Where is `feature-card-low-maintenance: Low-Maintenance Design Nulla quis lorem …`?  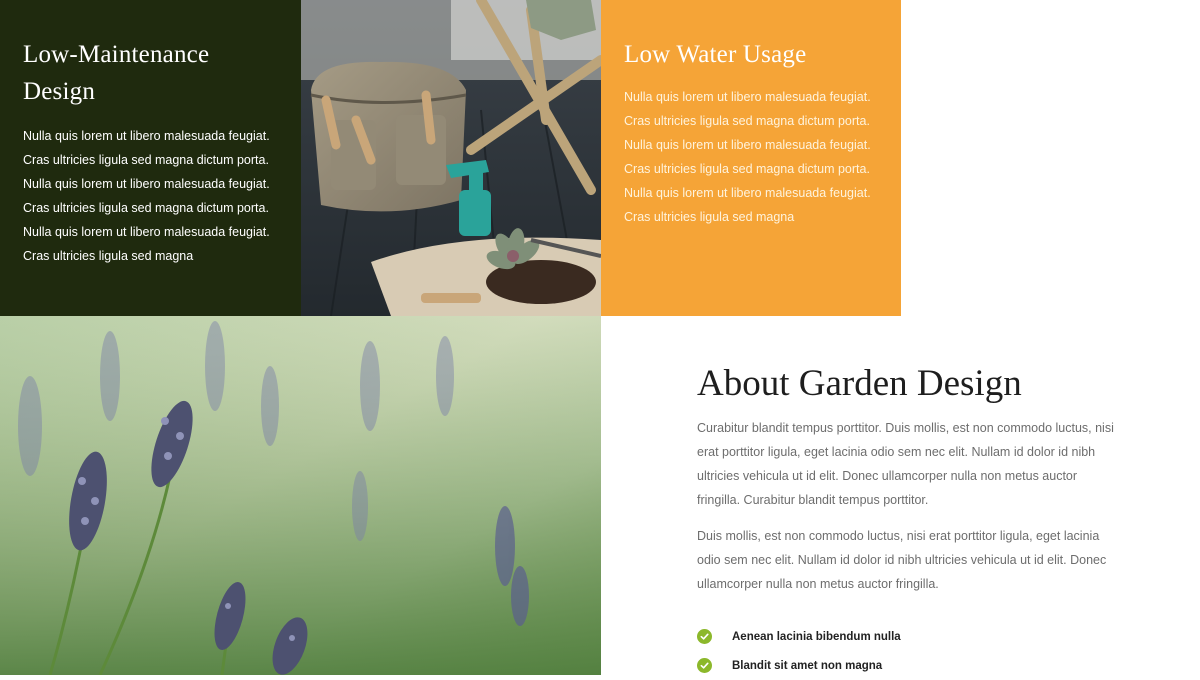 feature-card-low-maintenance: Low-Maintenance Design Nulla quis lorem … is located at coordinates (150, 158).